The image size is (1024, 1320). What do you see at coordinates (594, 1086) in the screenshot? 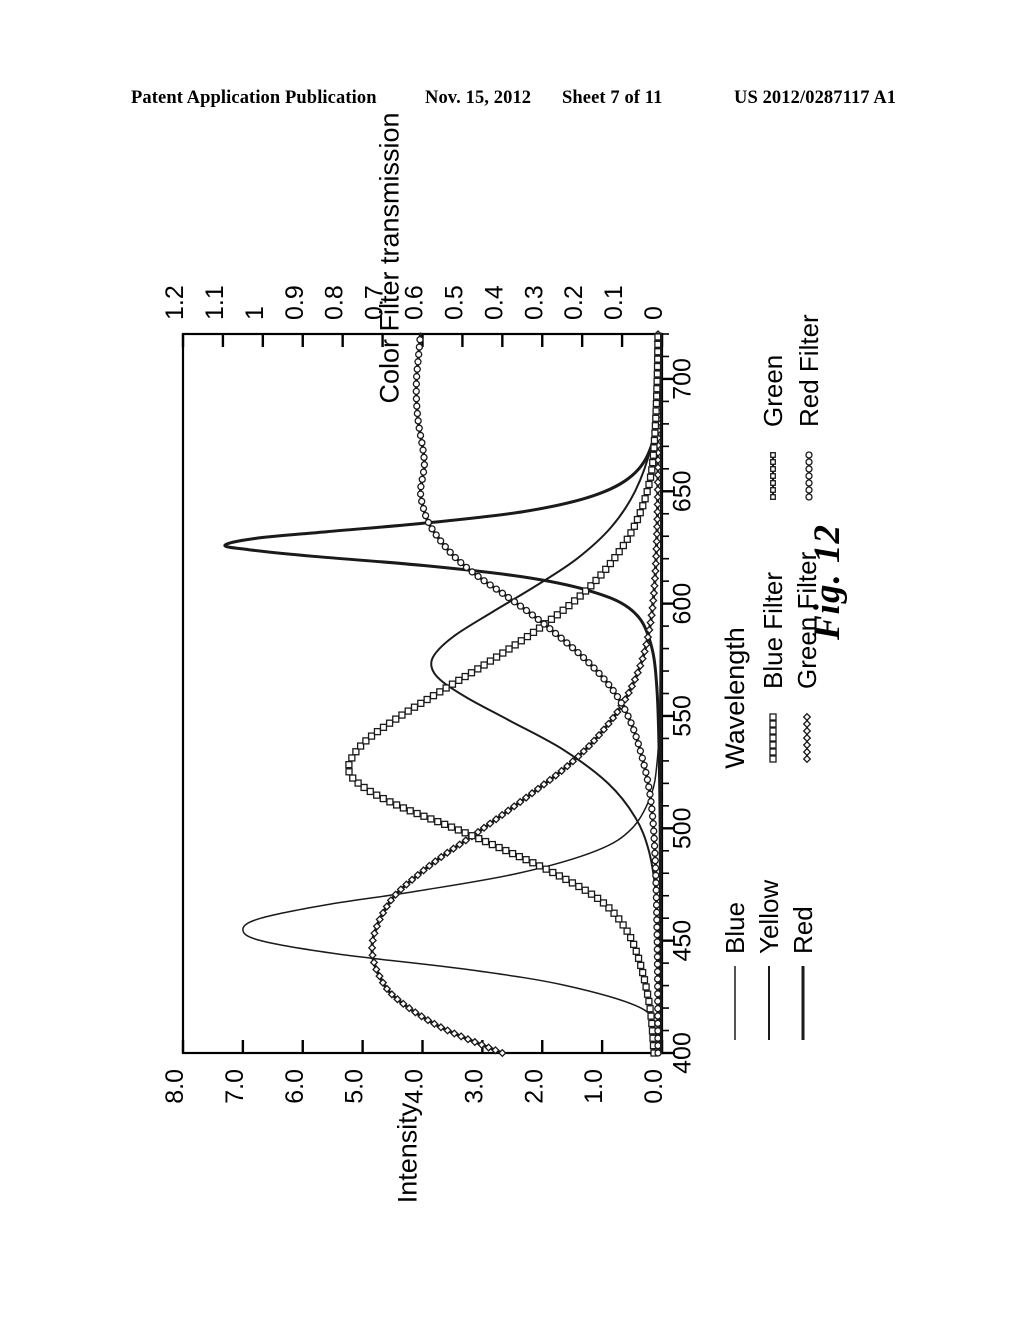
I see `intensity-tick-label: 1.0` at bounding box center [594, 1086].